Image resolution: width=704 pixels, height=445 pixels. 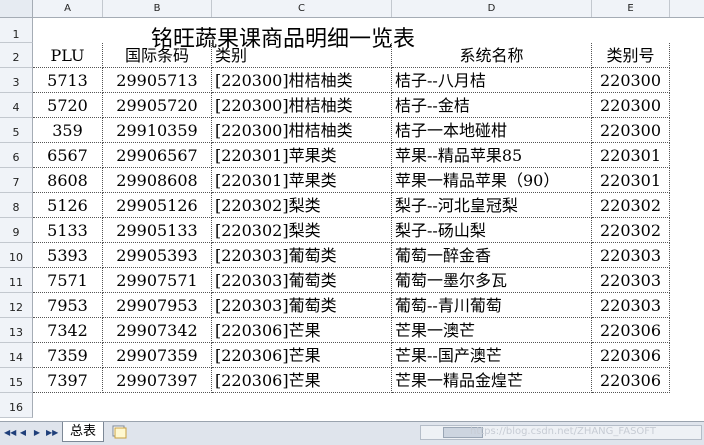 I want to click on row-header: 13, so click(x=16, y=330).